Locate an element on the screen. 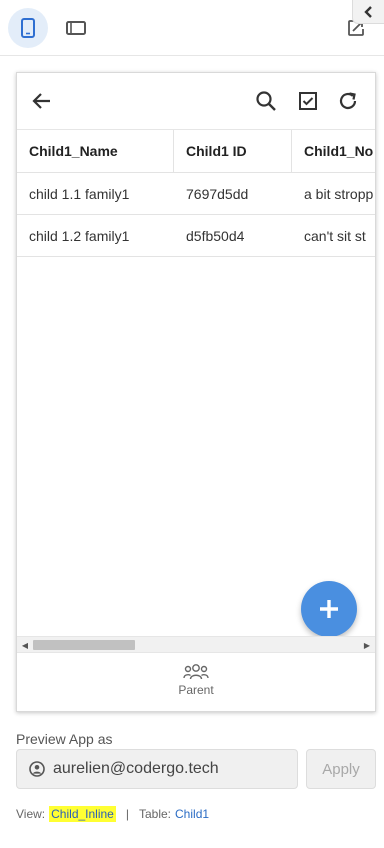  phone-icon is located at coordinates (28, 28).